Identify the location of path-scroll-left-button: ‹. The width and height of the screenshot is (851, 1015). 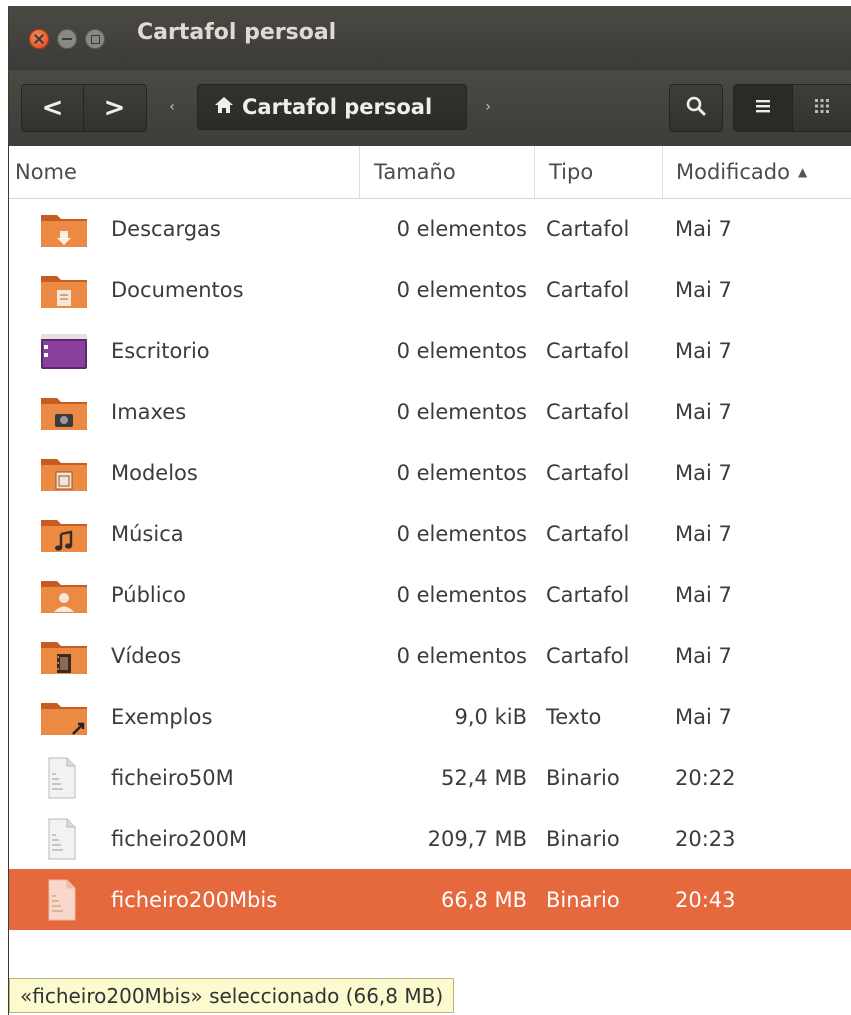
(172, 107).